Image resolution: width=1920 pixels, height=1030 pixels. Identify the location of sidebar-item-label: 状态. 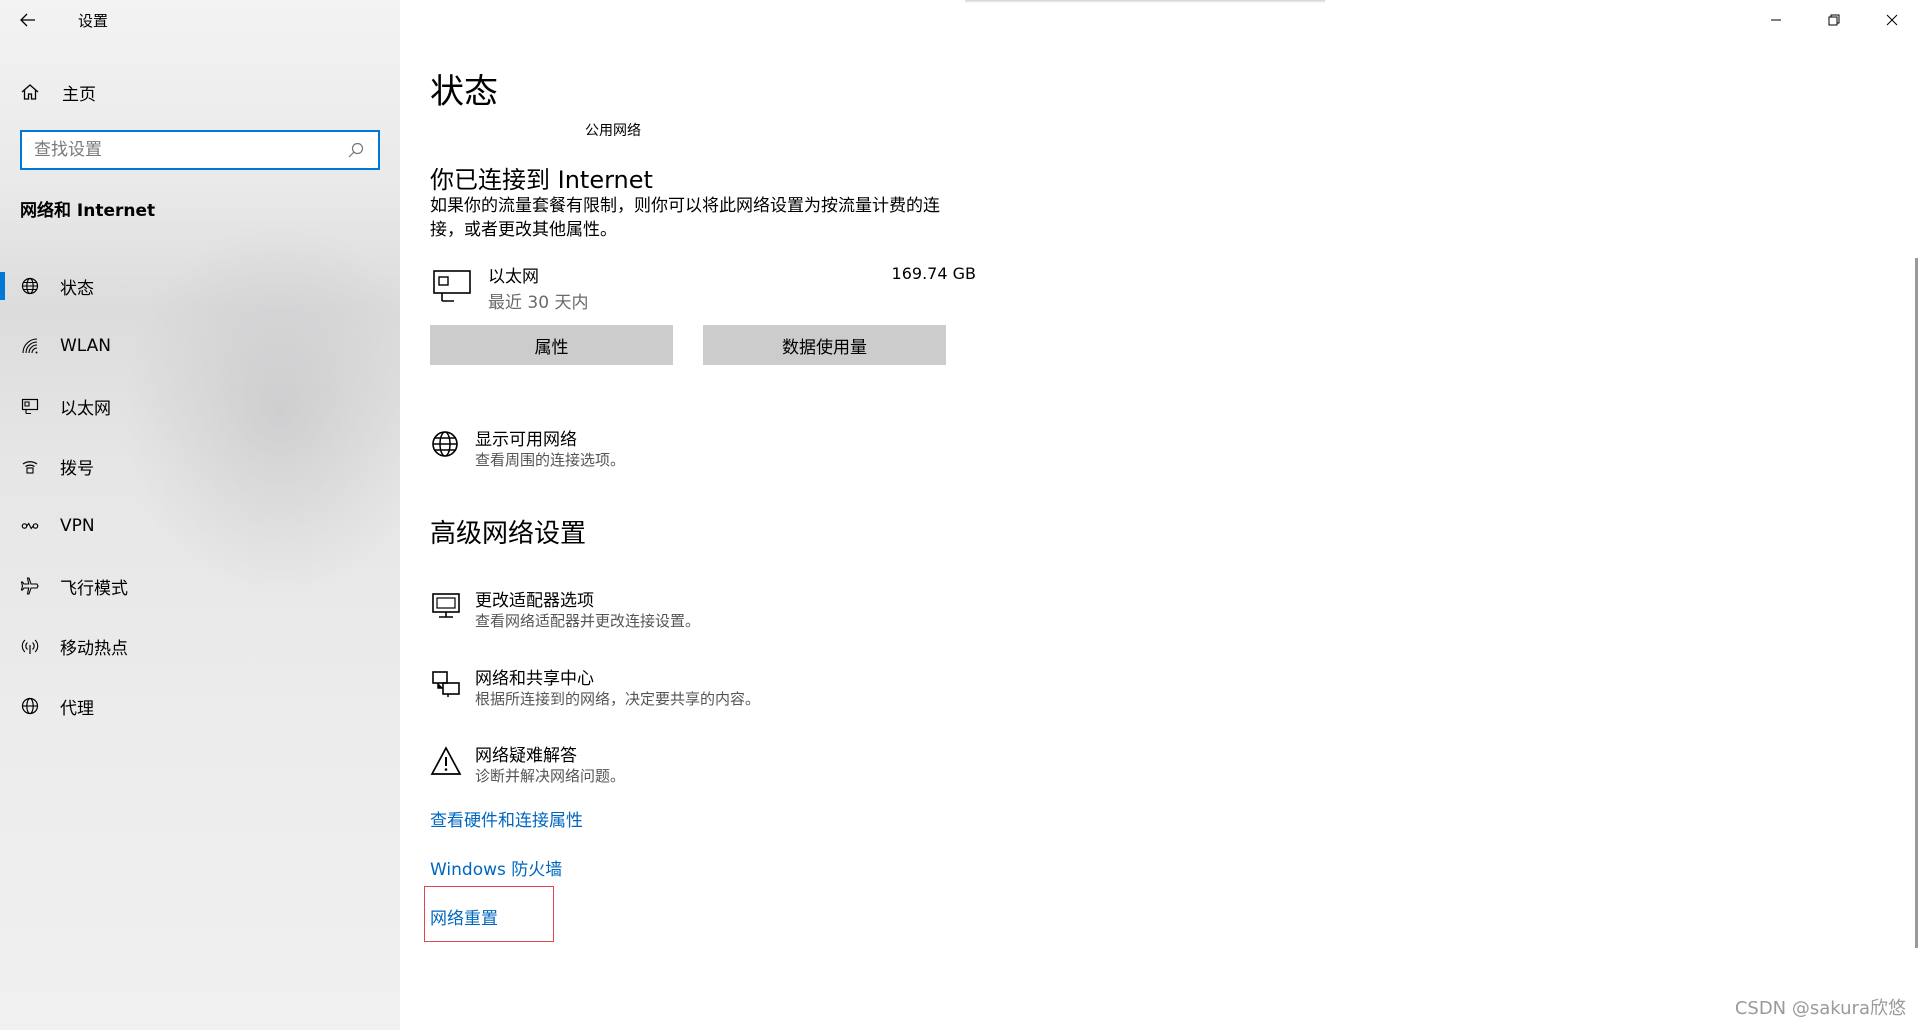
(77, 288).